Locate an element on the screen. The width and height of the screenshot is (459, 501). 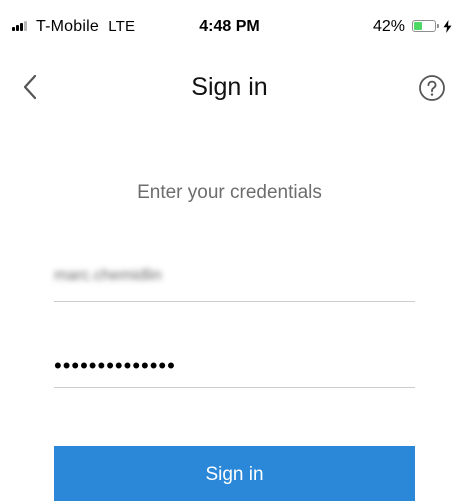
username-field is located at coordinates (234, 280).